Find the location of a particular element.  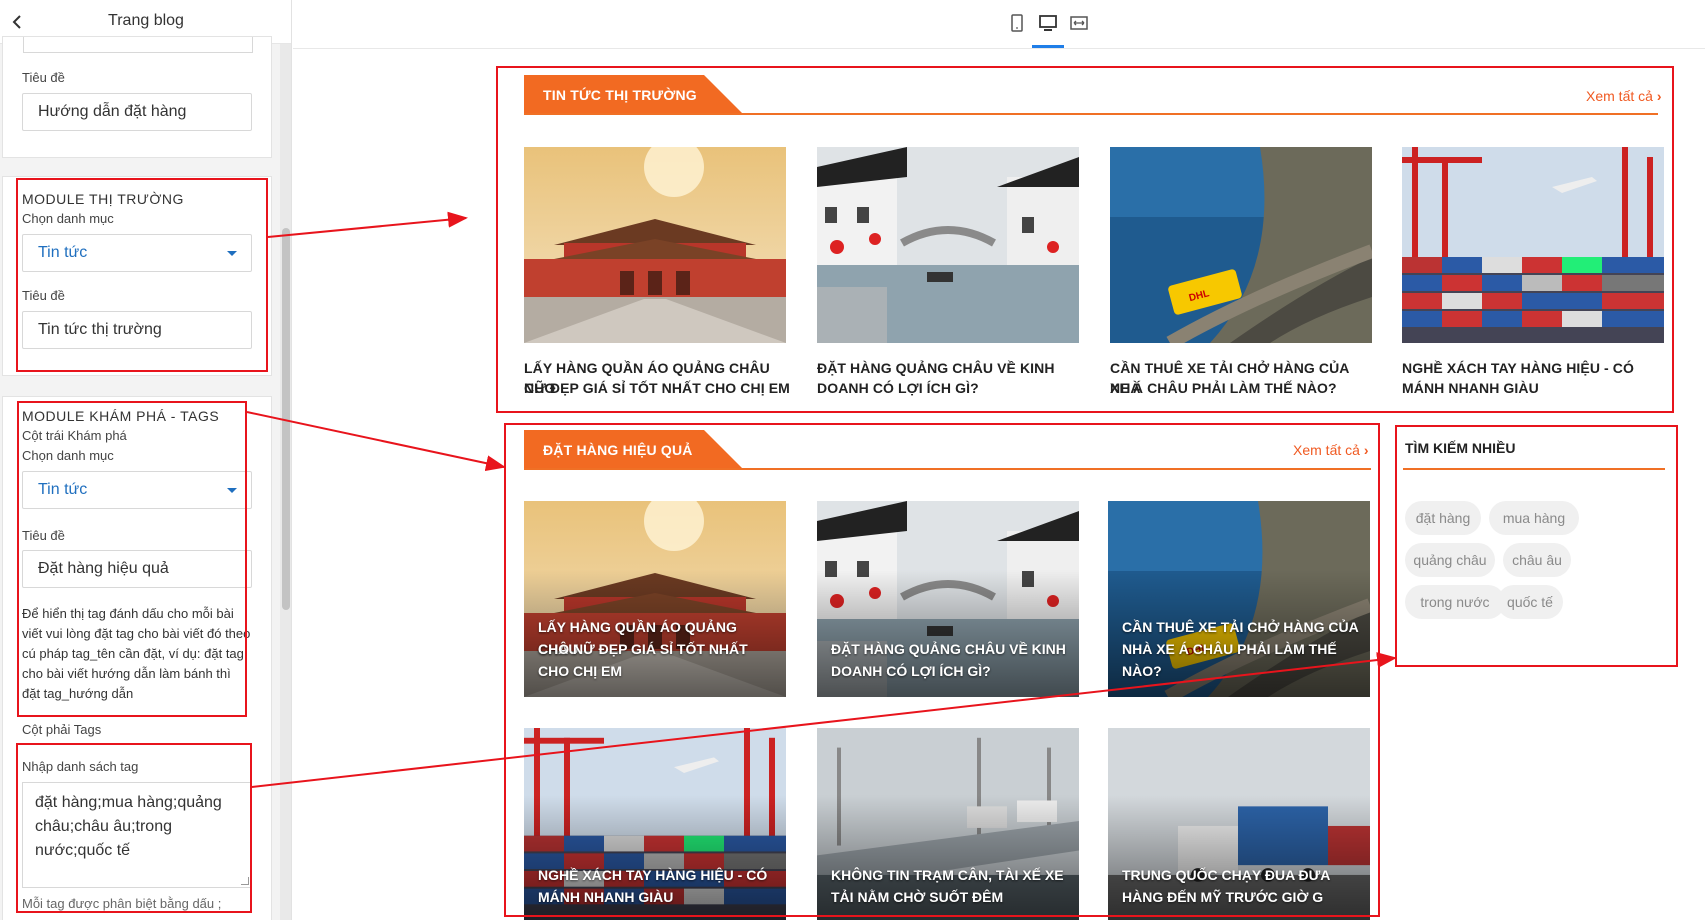

card1-title-label: Tiêu đề is located at coordinates (43, 77).